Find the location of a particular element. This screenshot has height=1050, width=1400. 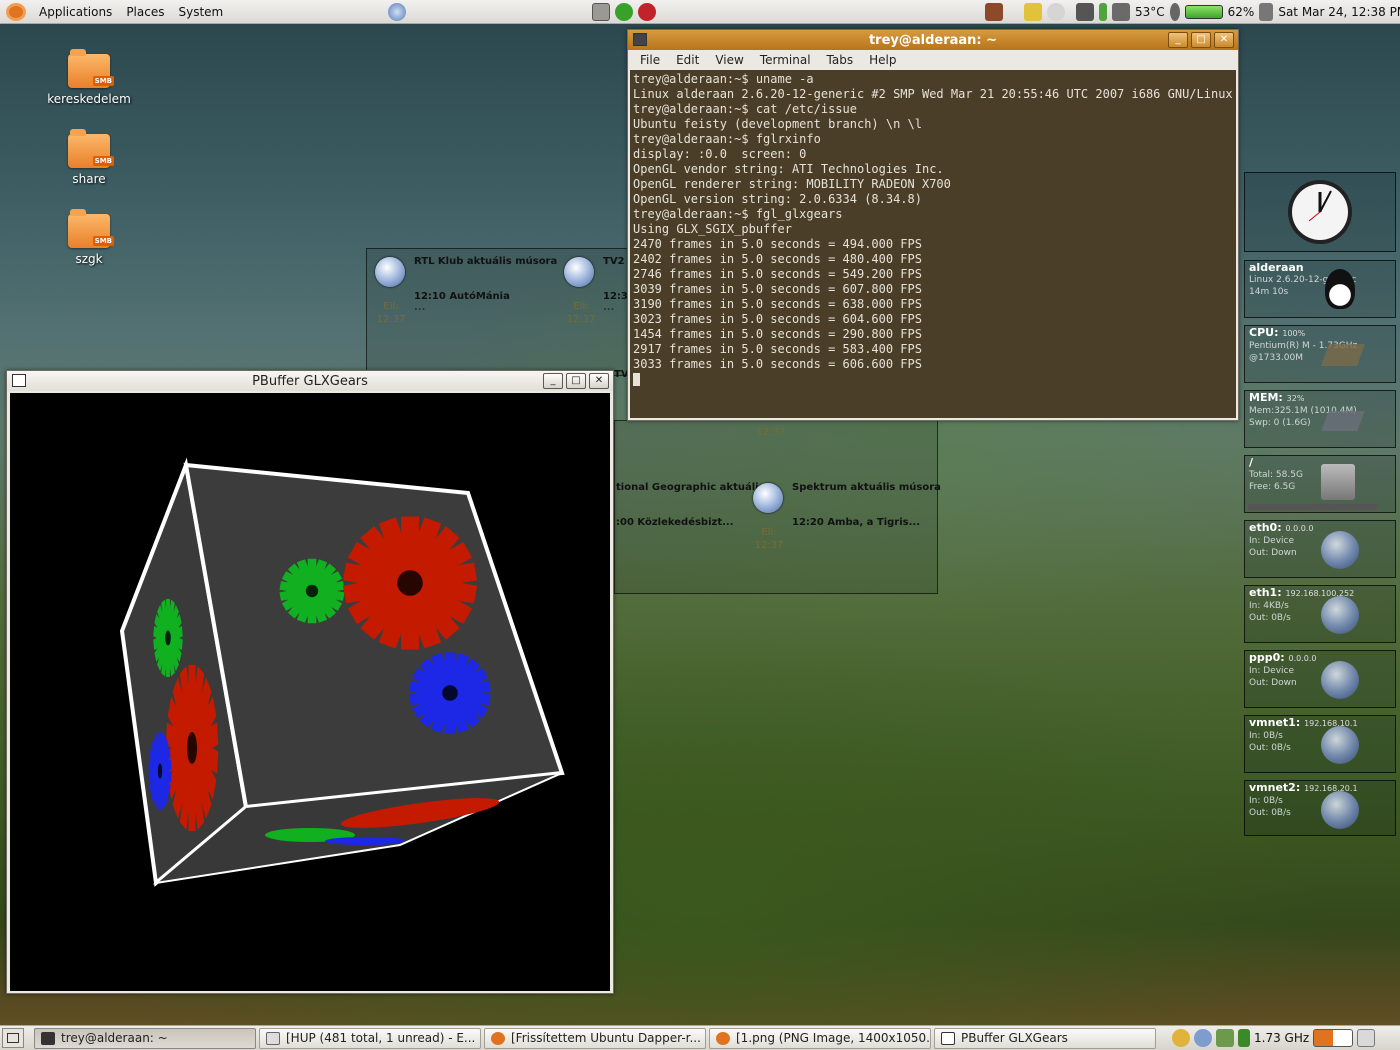

clock-datetime: Sat Mar 24, 12:38 PM is located at coordinates (1339, 12).